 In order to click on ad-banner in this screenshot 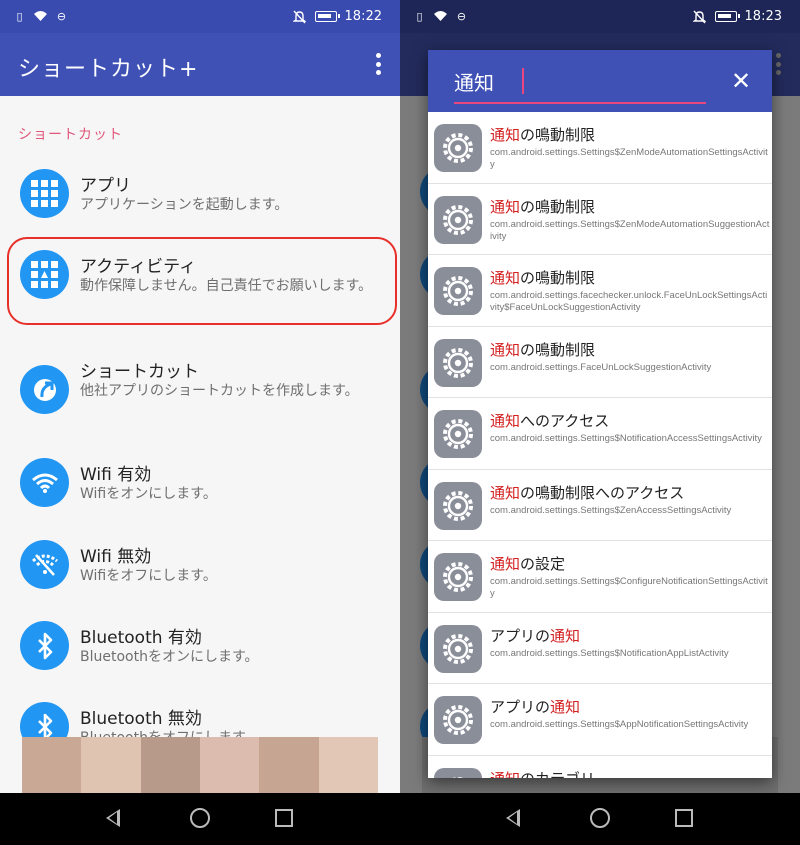, I will do `click(200, 765)`.